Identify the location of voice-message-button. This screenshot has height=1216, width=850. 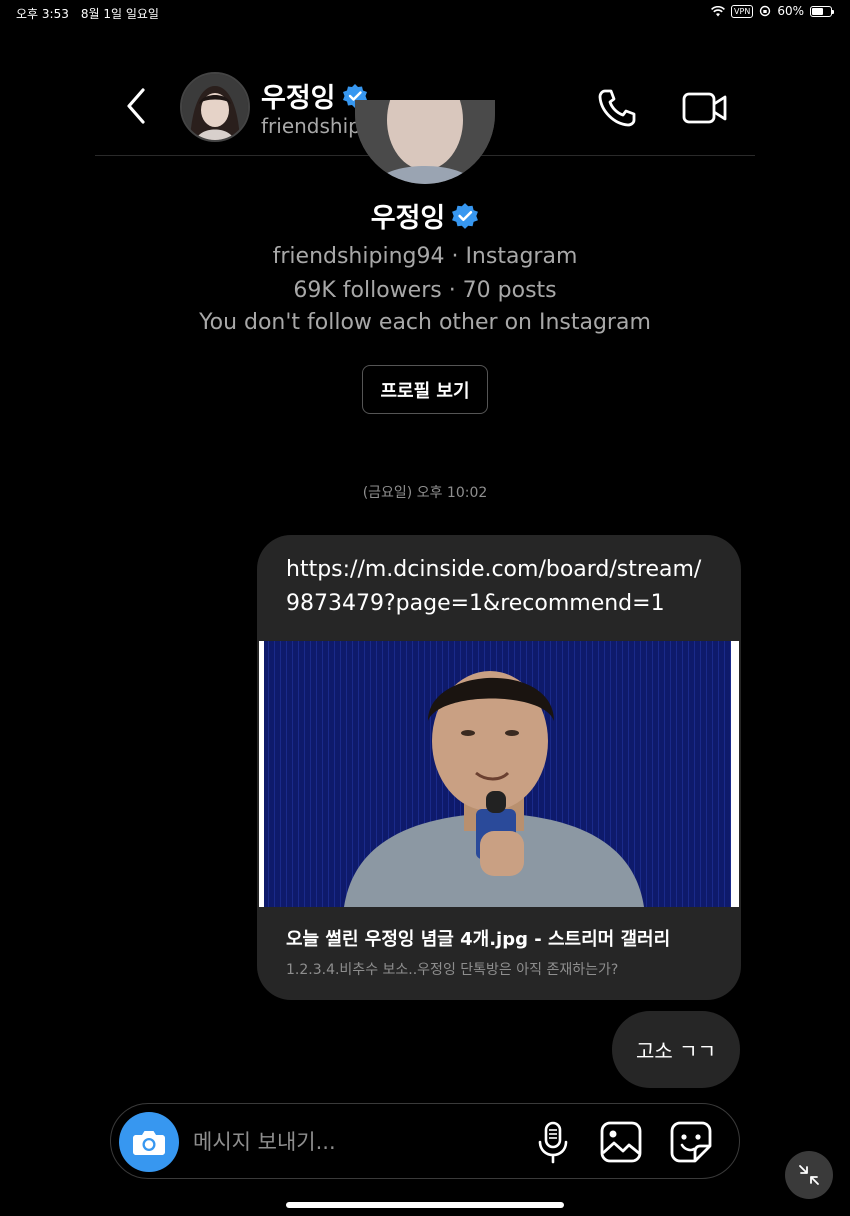
(553, 1142).